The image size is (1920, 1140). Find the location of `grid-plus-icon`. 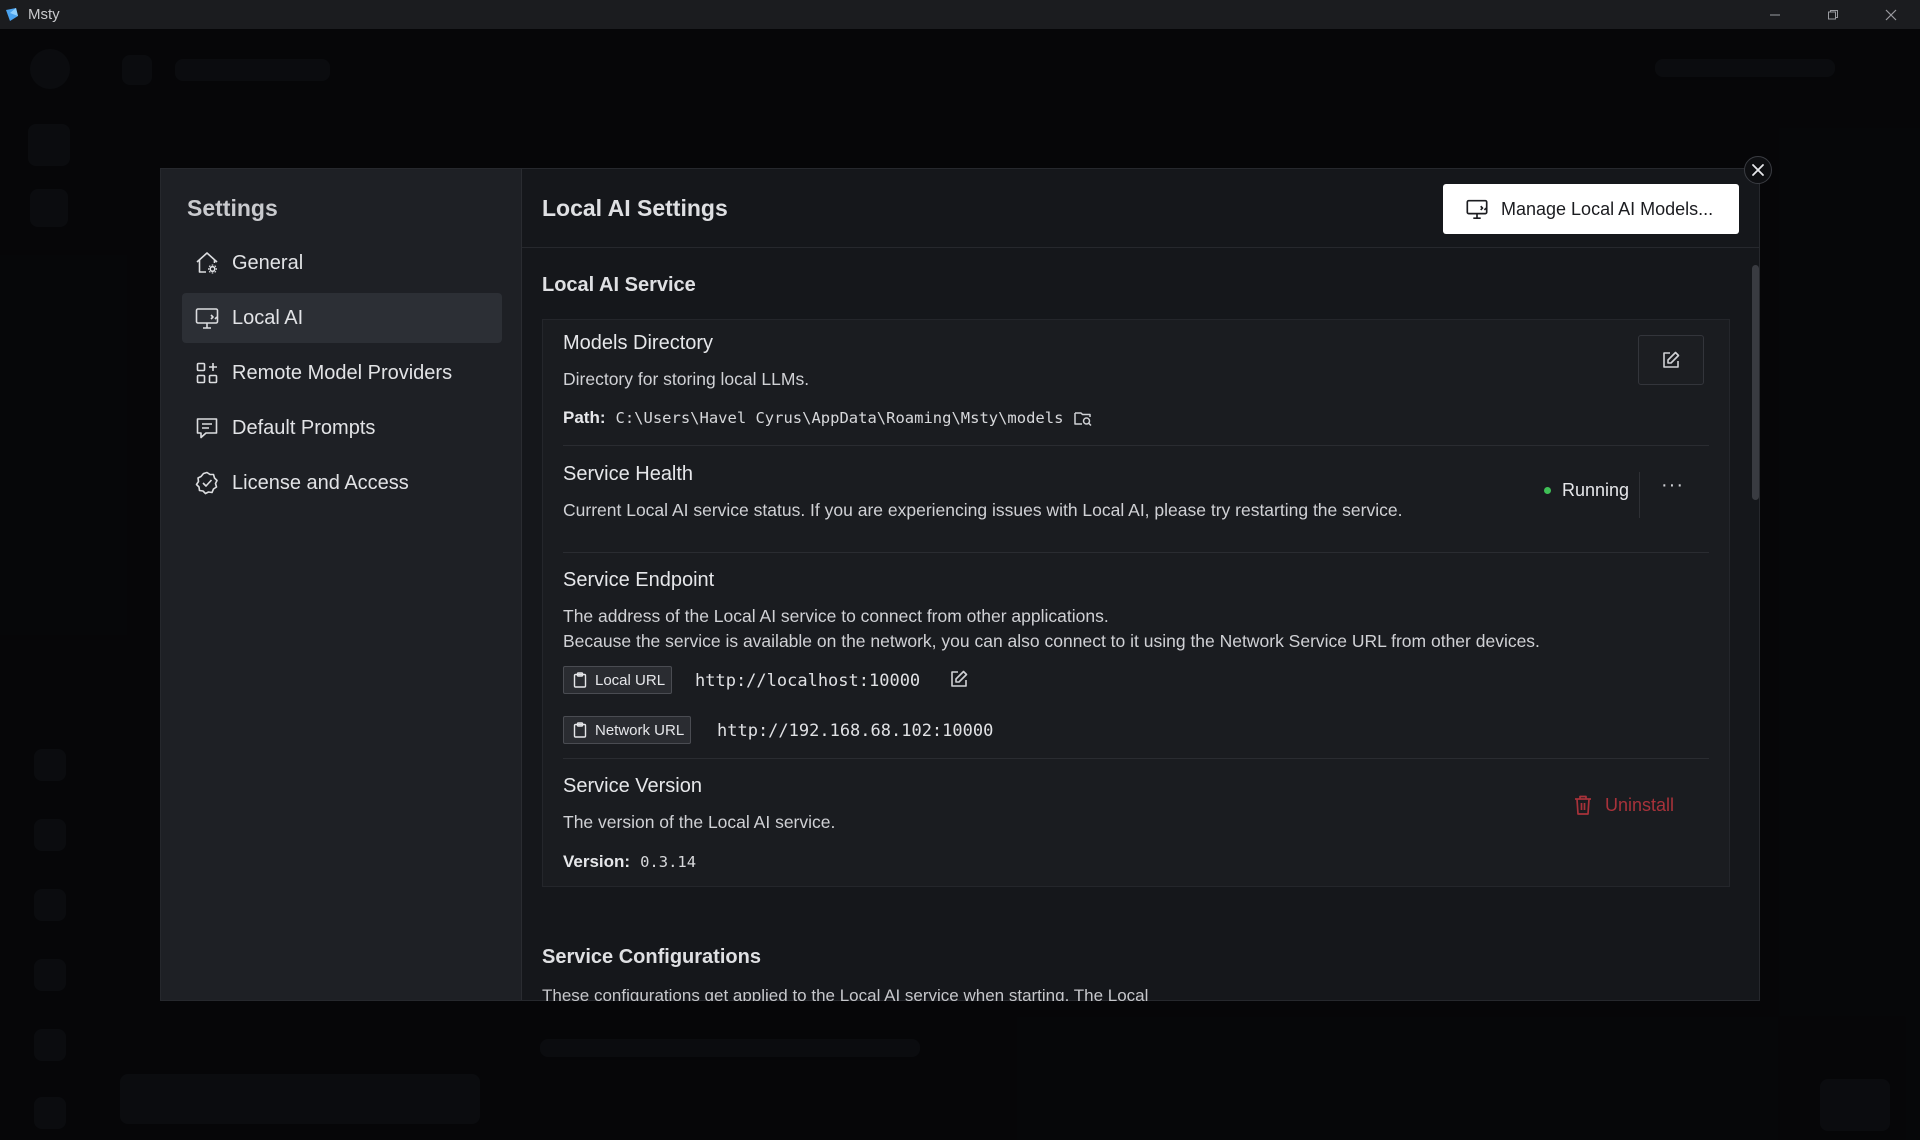

grid-plus-icon is located at coordinates (207, 373).